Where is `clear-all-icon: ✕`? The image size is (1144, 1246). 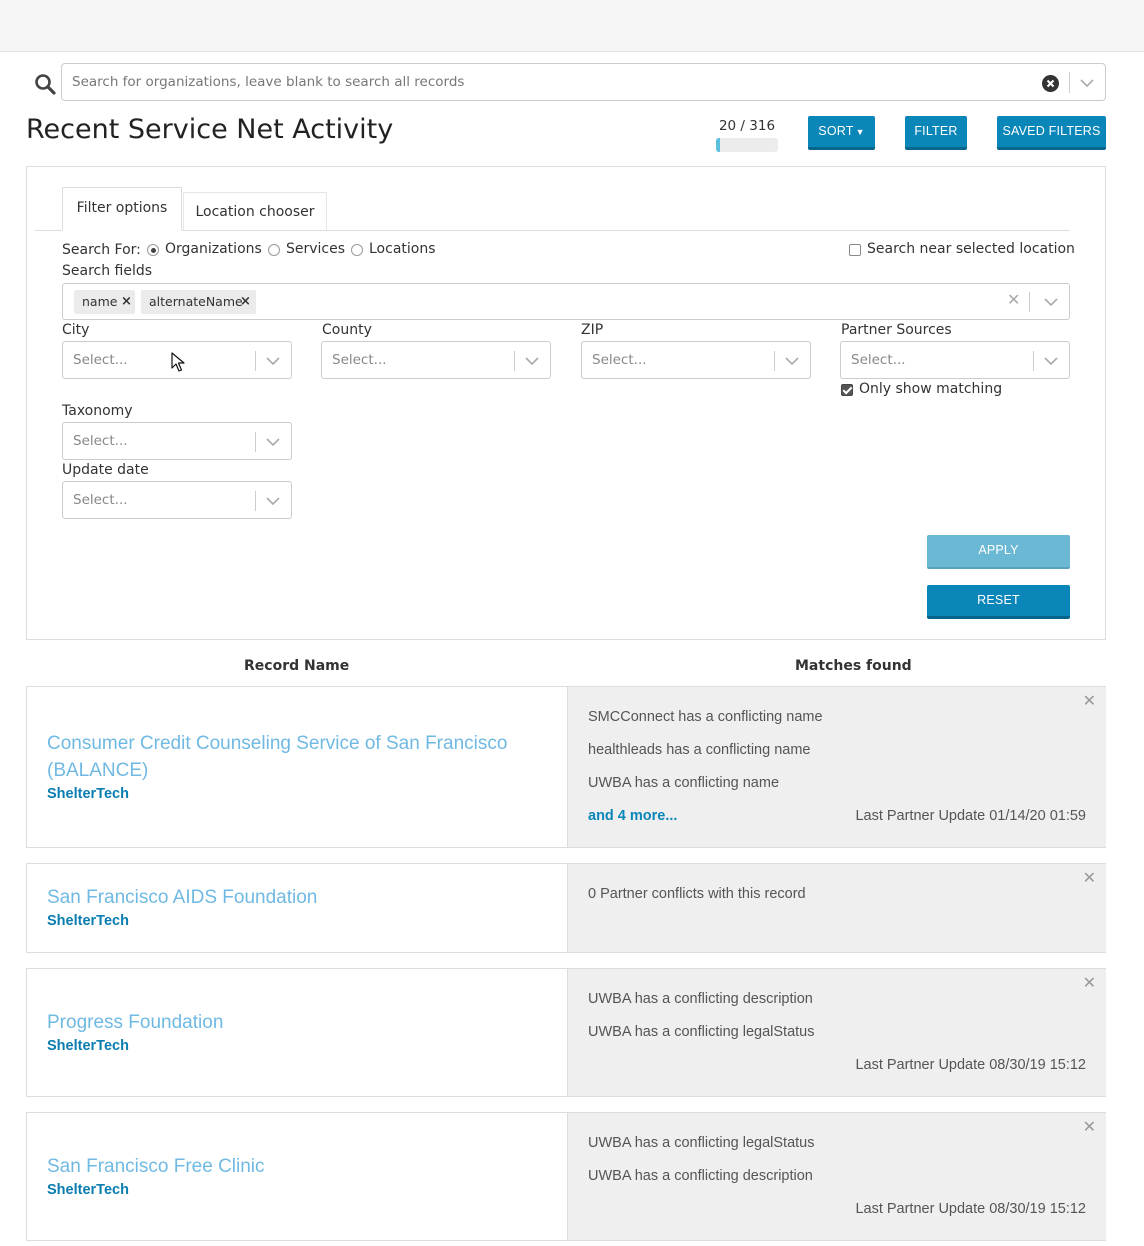 clear-all-icon: ✕ is located at coordinates (1013, 299).